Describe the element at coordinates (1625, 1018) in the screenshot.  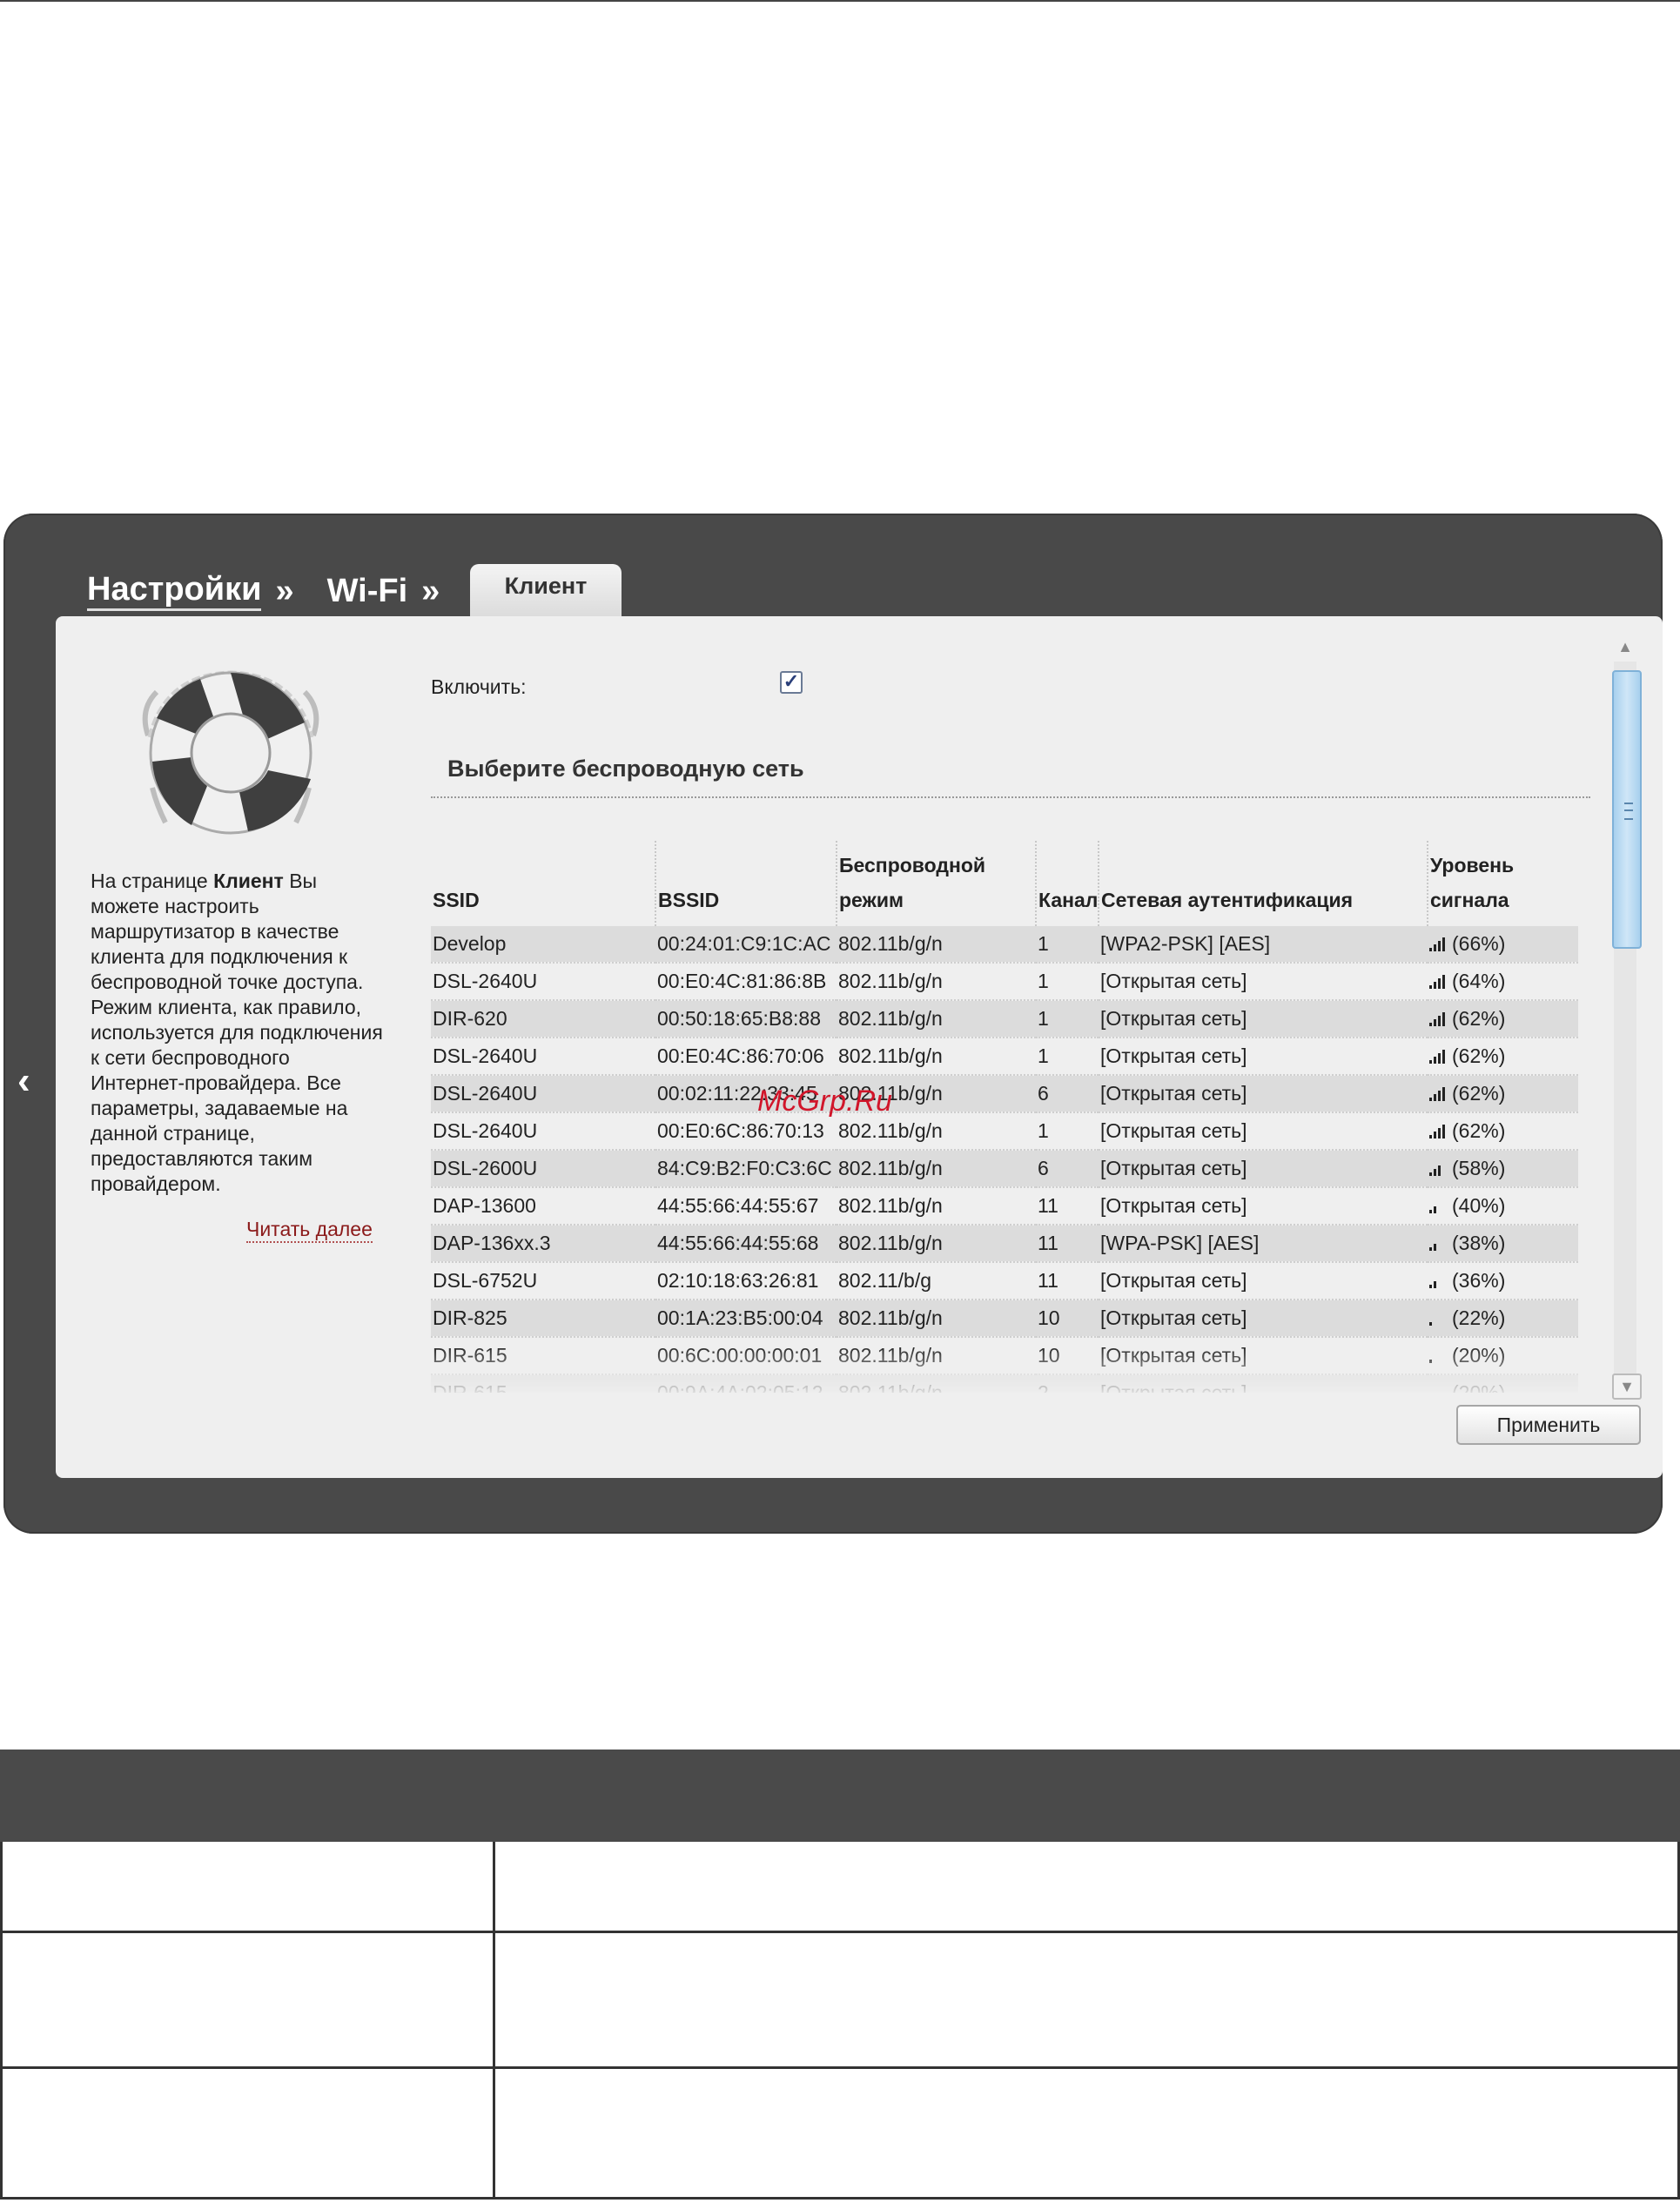
I see `table-scrollbar: ▲ ▼` at that location.